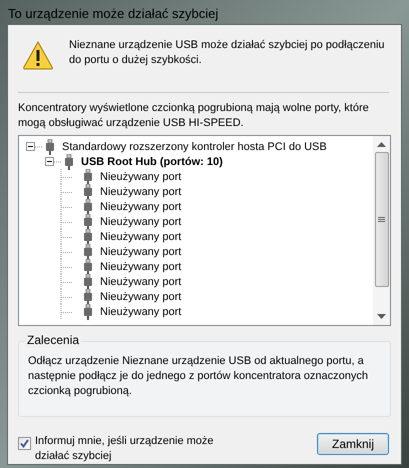 This screenshot has width=409, height=468. What do you see at coordinates (194, 147) in the screenshot?
I see `tree-item: Standardowy rozszerzony kontroler hosta PCI do USB` at bounding box center [194, 147].